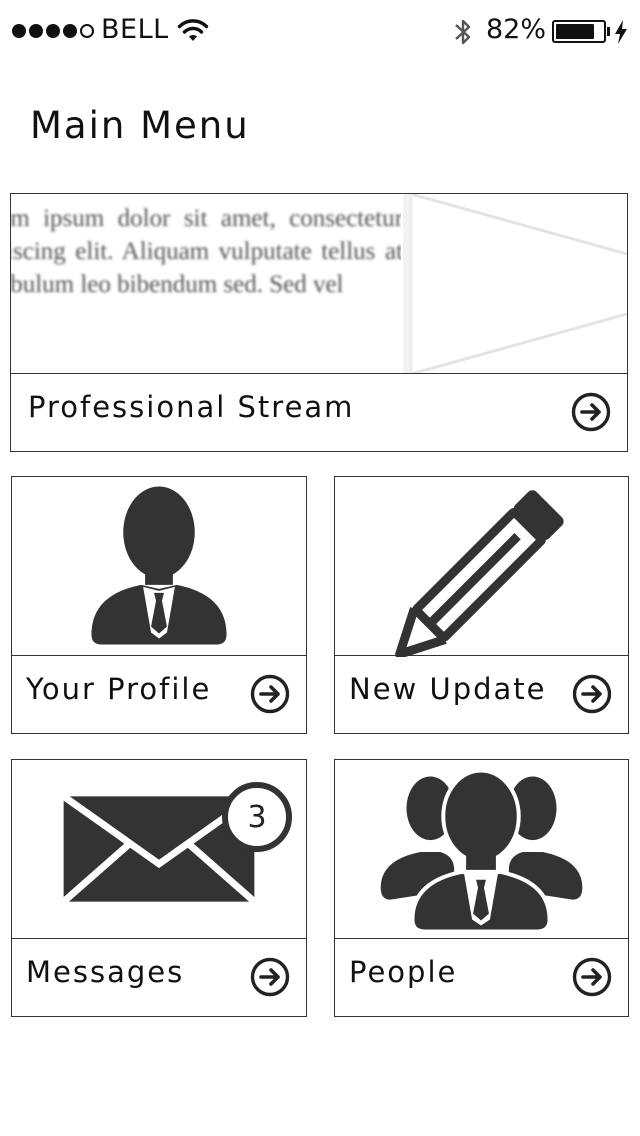 Image resolution: width=640 pixels, height=1136 pixels. What do you see at coordinates (463, 32) in the screenshot?
I see `bluetooth-icon` at bounding box center [463, 32].